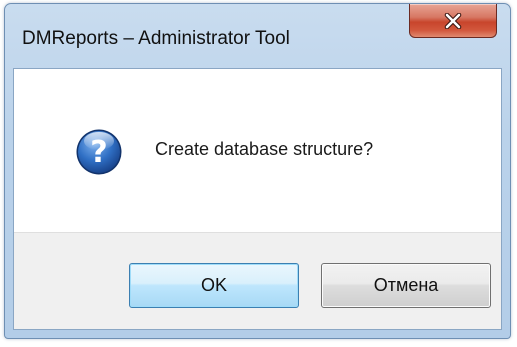 The image size is (517, 347). I want to click on ok-button: OK, so click(214, 285).